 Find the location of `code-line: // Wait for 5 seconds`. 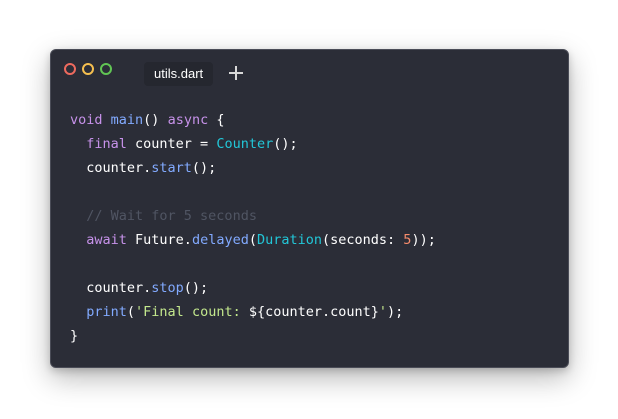

code-line: // Wait for 5 seconds is located at coordinates (253, 216).